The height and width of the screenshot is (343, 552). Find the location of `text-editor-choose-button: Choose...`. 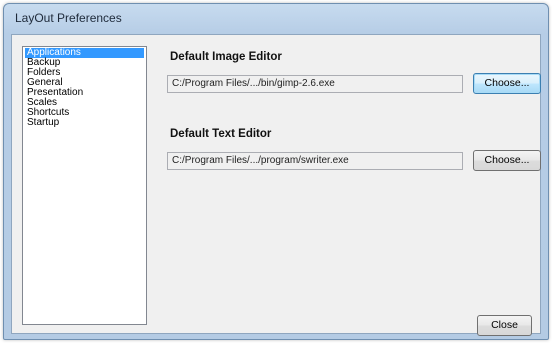

text-editor-choose-button: Choose... is located at coordinates (507, 160).